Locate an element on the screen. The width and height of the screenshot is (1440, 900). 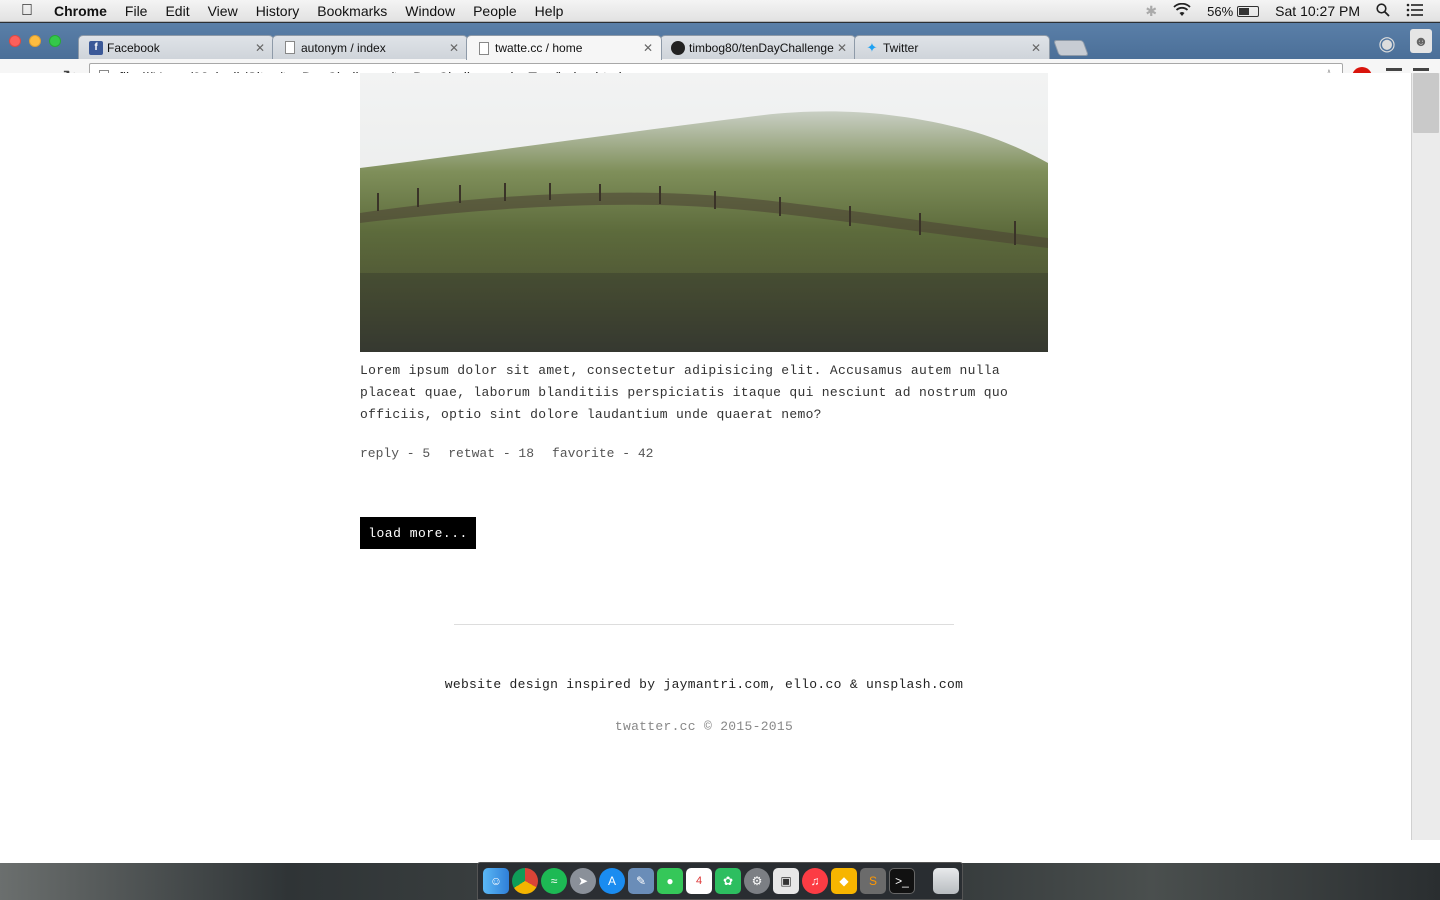
menu-history: History is located at coordinates (278, 11).